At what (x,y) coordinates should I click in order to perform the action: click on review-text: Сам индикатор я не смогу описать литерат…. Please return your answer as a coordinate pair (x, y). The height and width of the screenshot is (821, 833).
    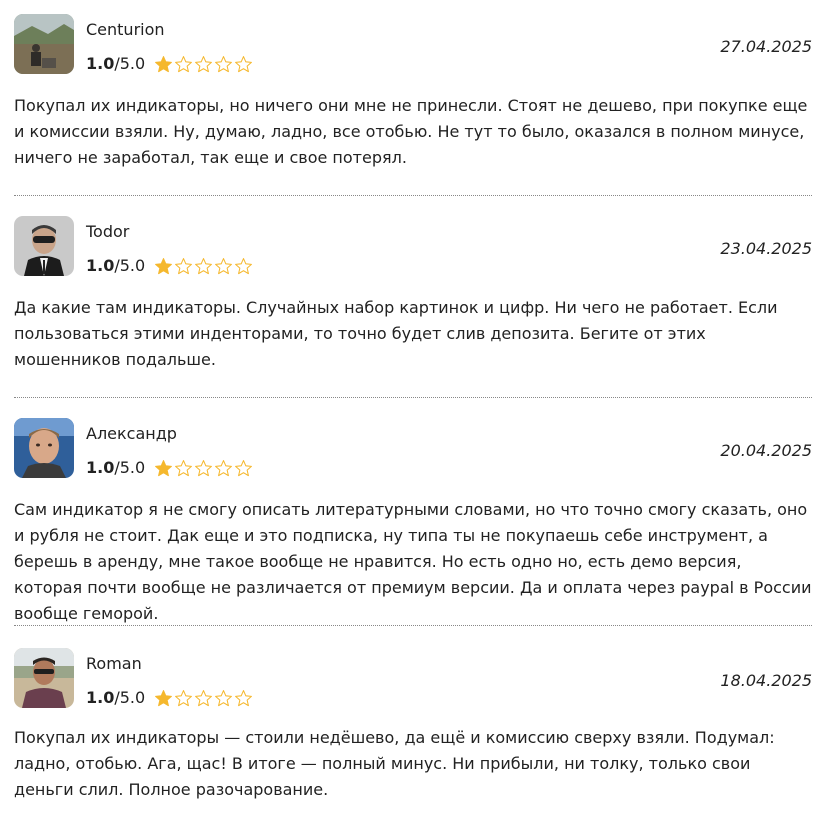
    Looking at the image, I should click on (413, 561).